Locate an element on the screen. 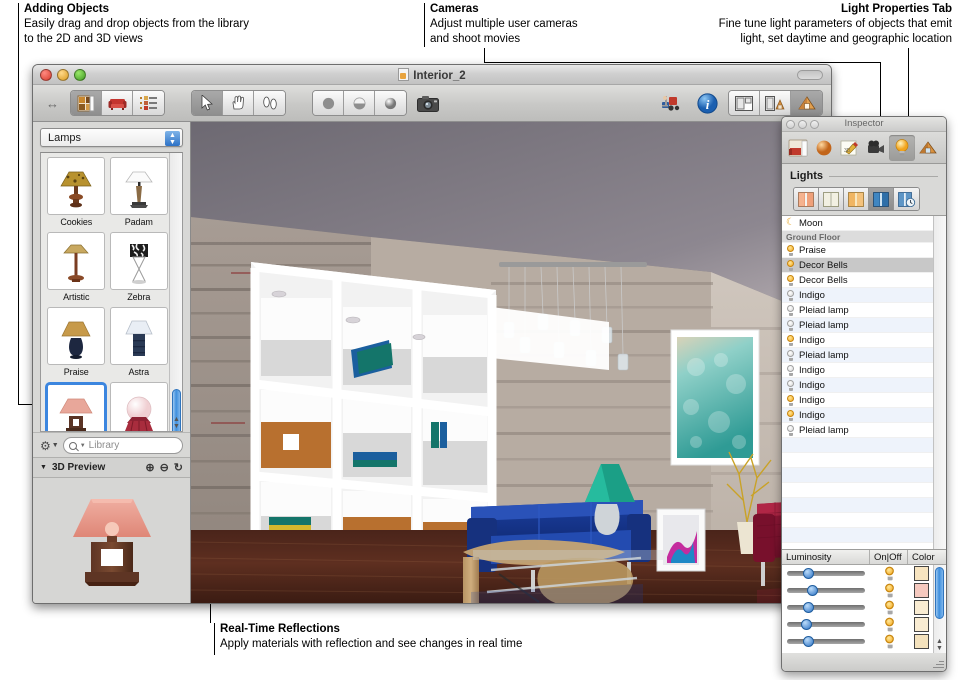  parameters-scrollbar-thumb is located at coordinates (939, 593).